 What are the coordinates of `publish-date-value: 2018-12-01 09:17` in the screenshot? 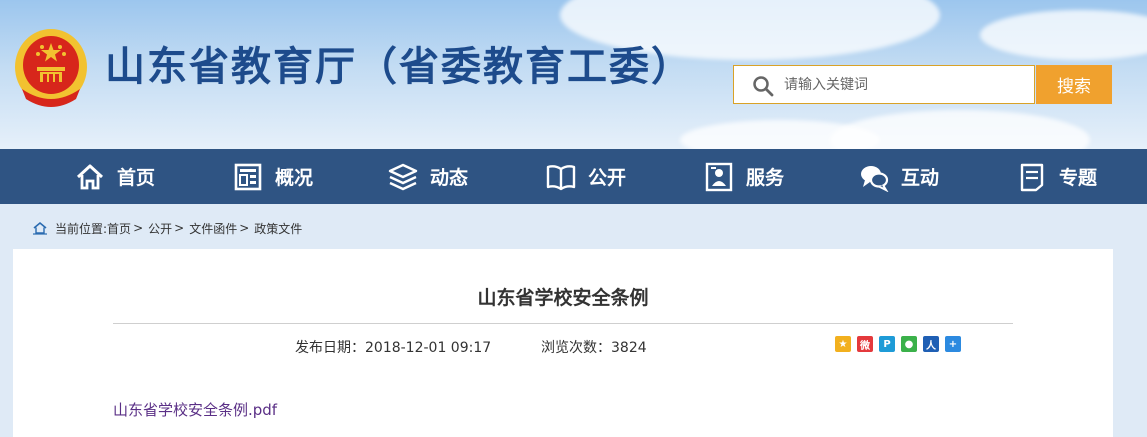 It's located at (428, 348).